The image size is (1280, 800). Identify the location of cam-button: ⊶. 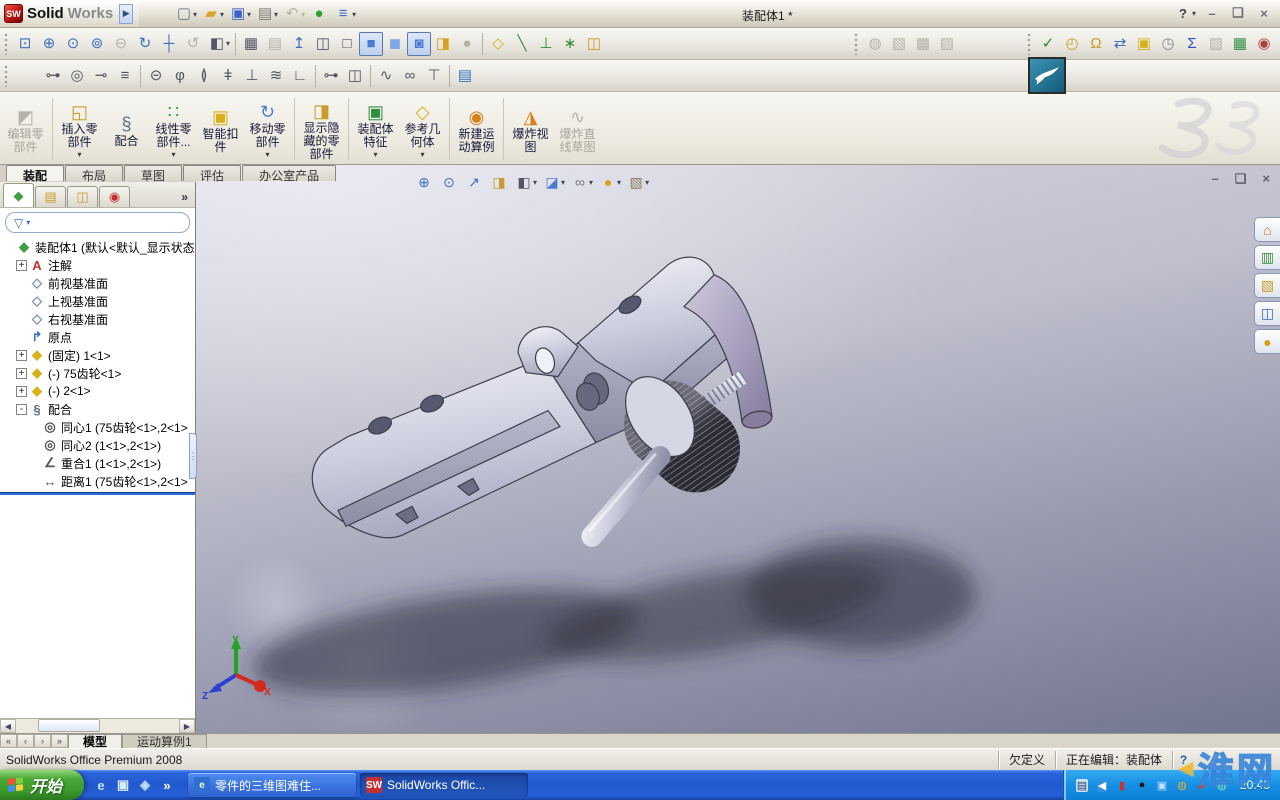
(331, 76).